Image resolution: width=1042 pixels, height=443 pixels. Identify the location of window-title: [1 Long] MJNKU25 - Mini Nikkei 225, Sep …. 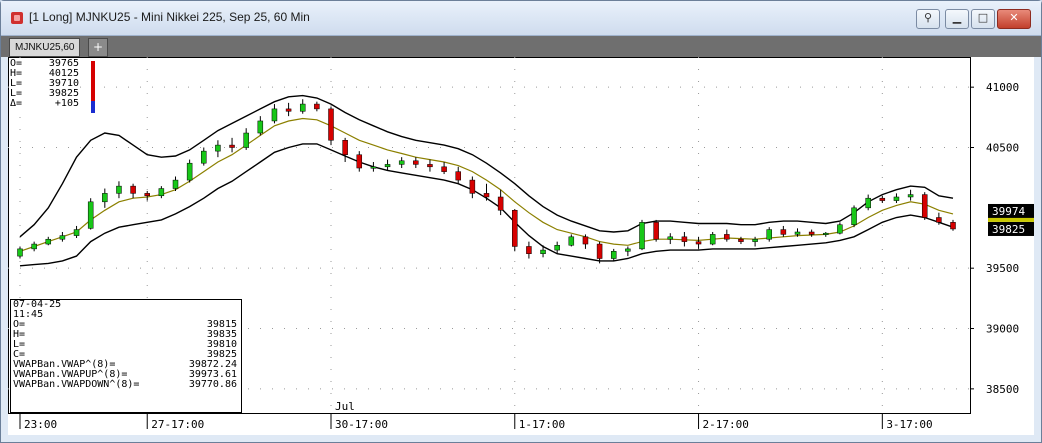
(169, 17).